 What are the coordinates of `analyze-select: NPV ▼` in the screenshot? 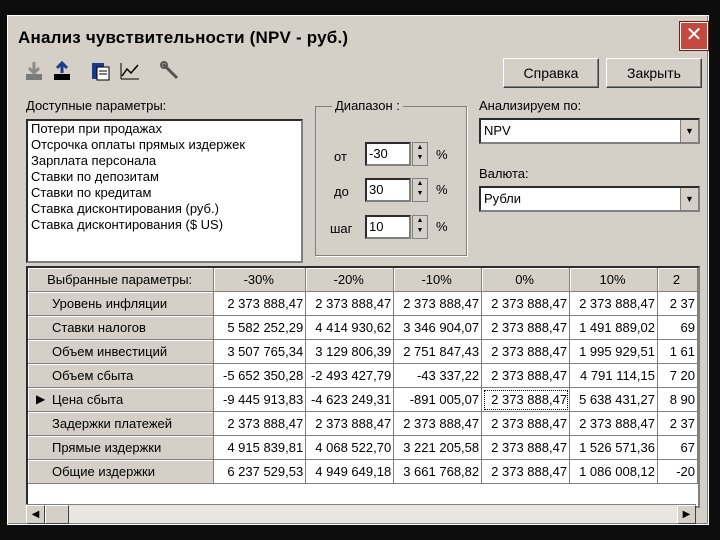 It's located at (589, 131).